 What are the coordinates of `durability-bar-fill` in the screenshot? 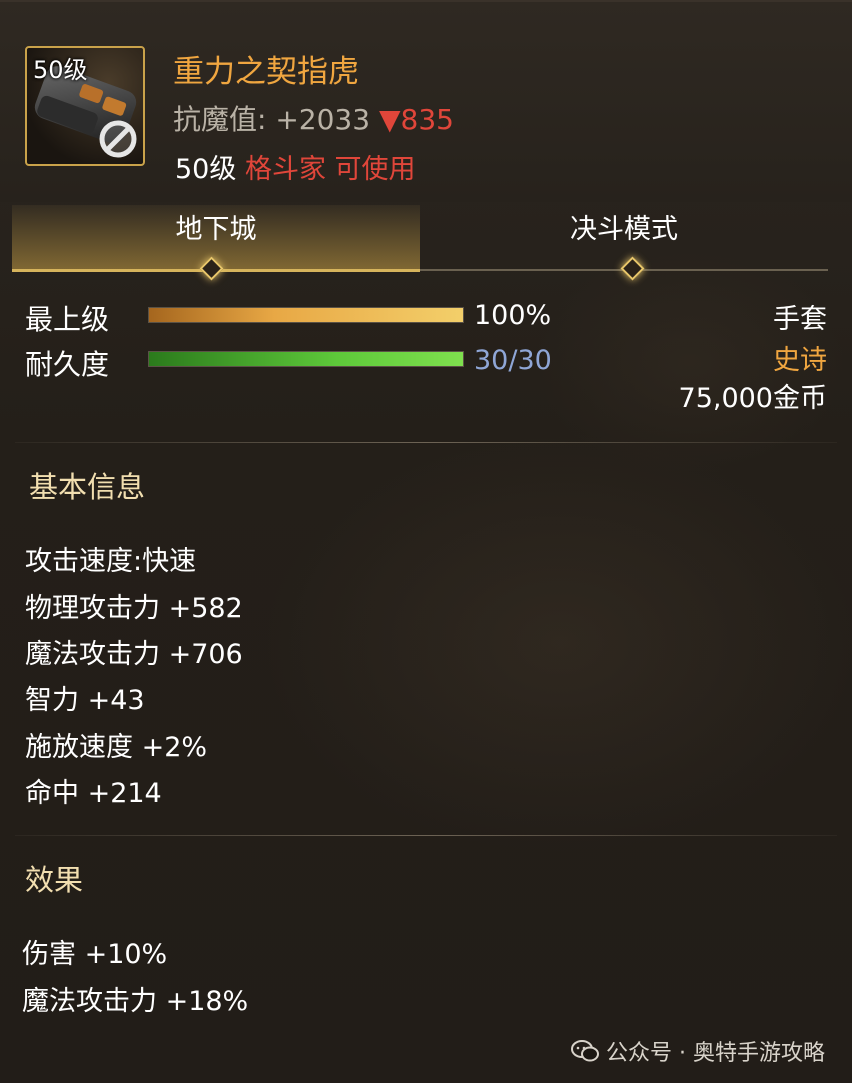 It's located at (306, 359).